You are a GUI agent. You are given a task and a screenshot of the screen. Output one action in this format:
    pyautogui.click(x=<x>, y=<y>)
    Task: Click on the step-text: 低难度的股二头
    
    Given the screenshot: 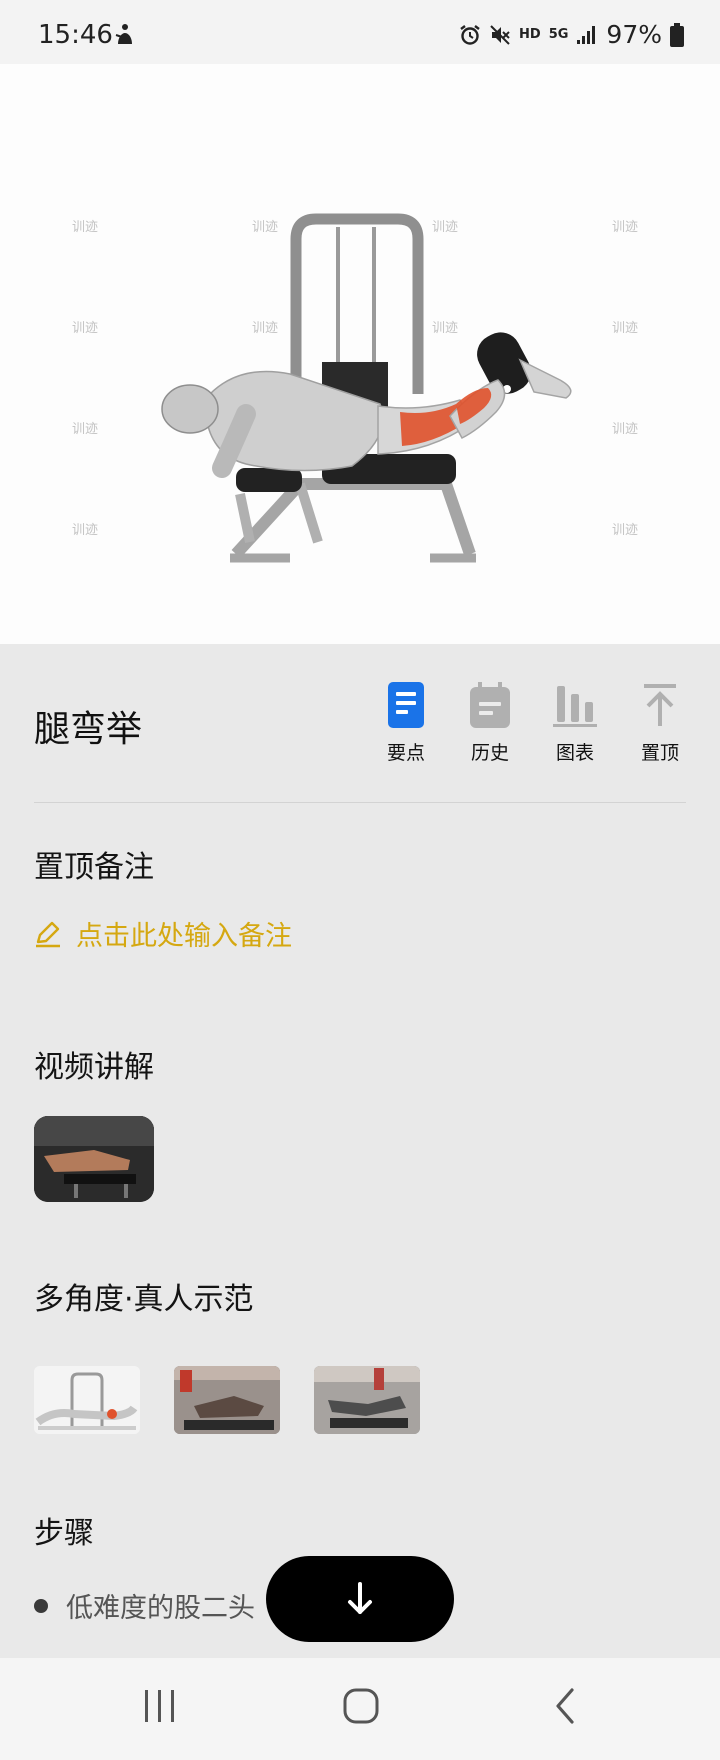 What is the action you would take?
    pyautogui.click(x=160, y=1608)
    